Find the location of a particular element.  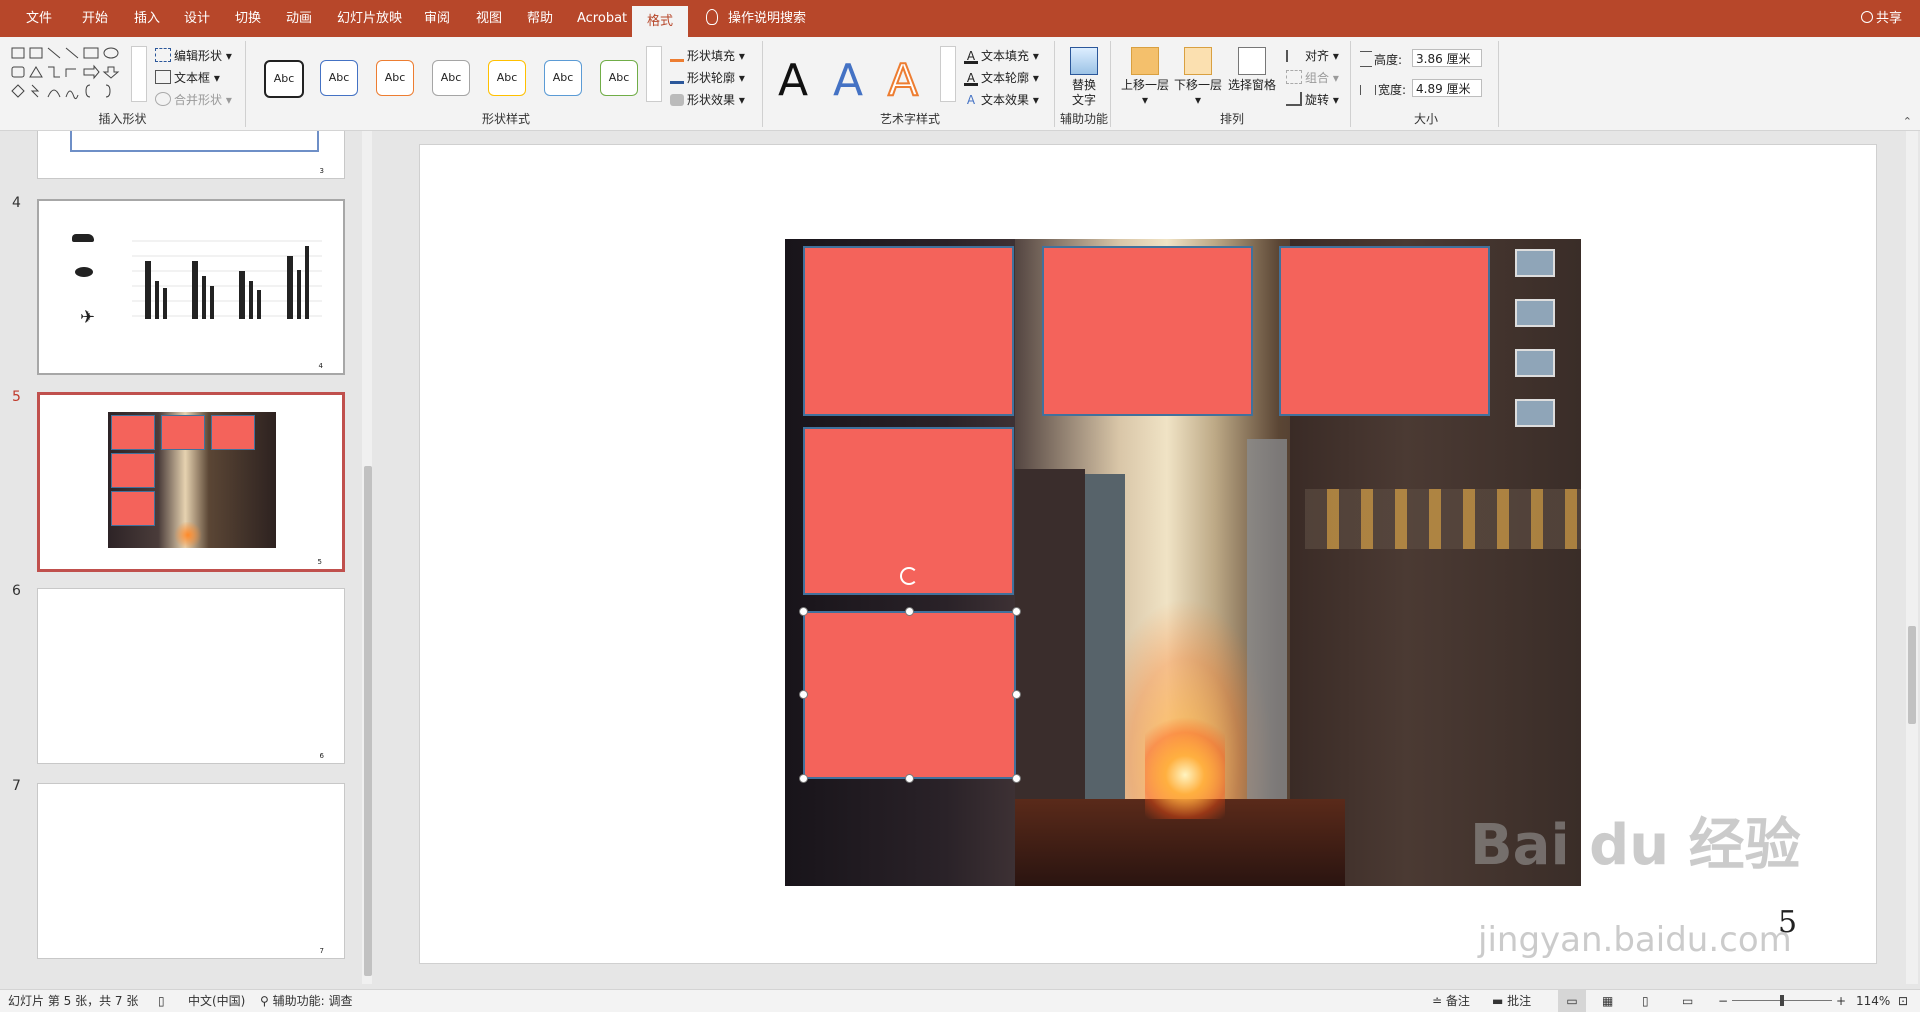

text-outline-icon: A is located at coordinates (971, 79).